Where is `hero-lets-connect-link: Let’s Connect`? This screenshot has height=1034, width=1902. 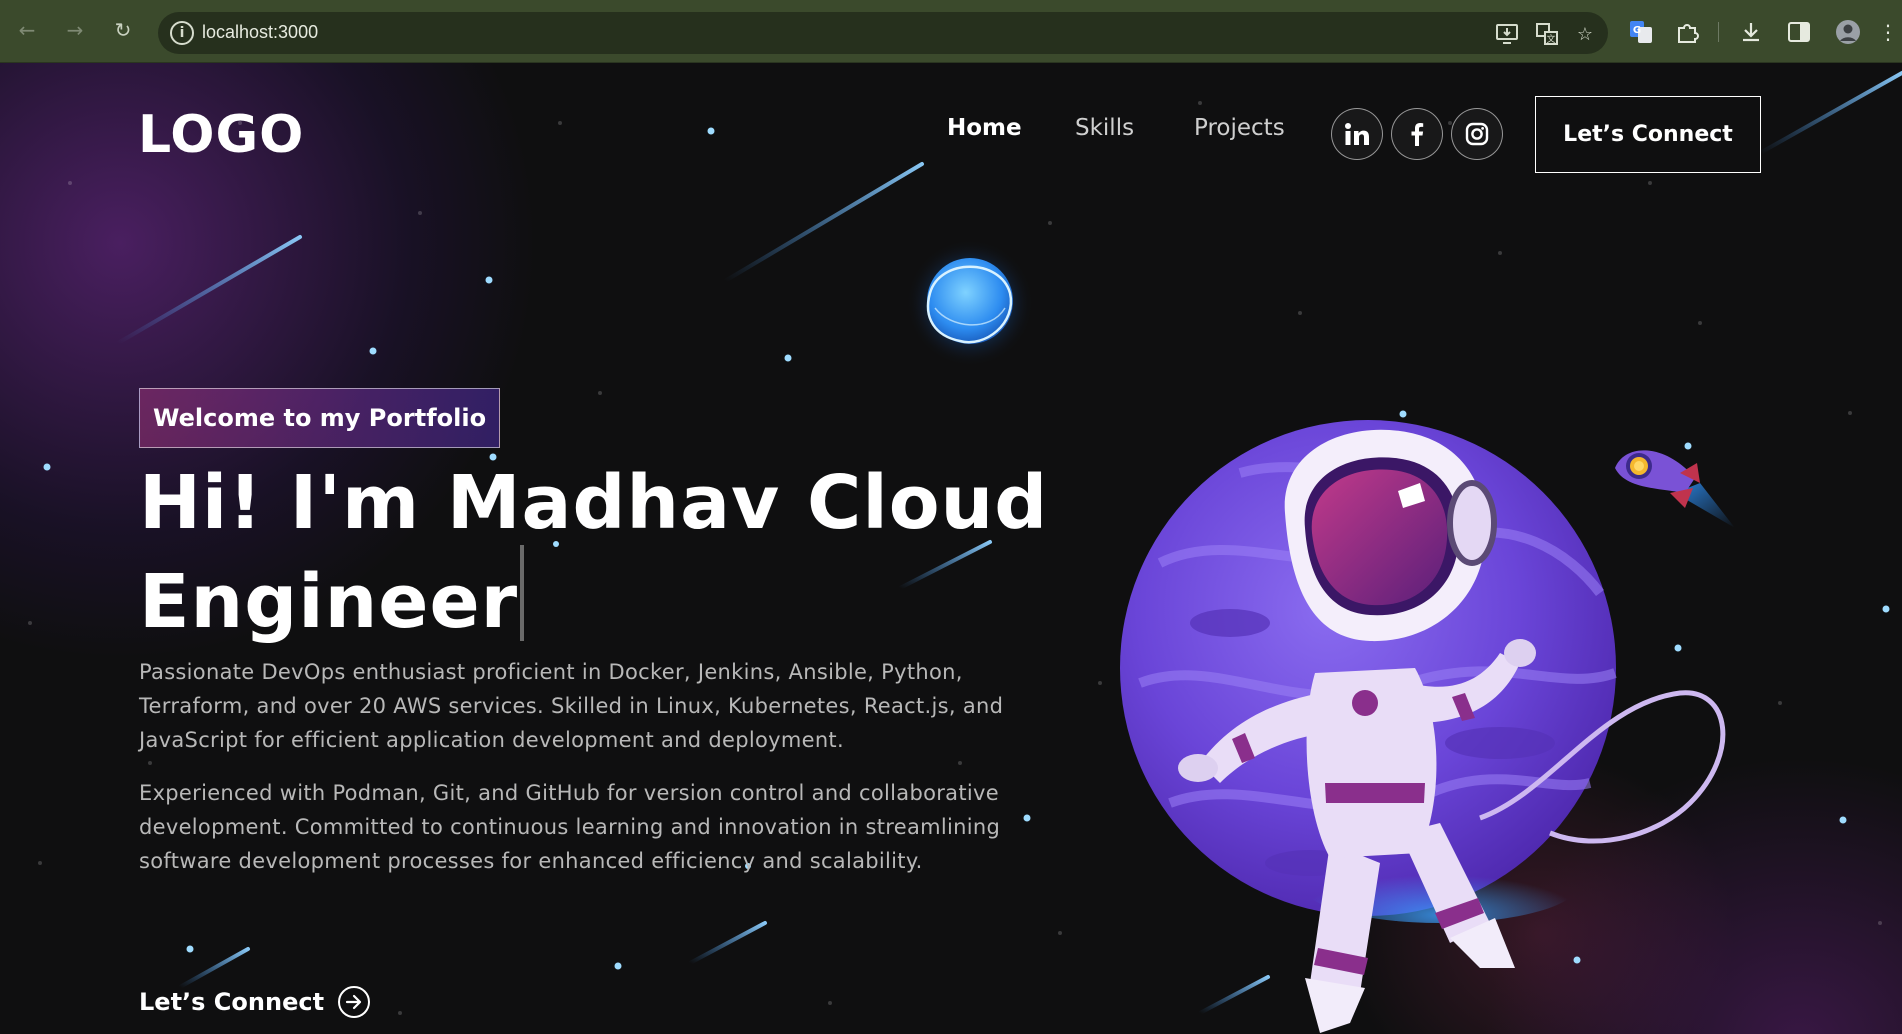 hero-lets-connect-link: Let’s Connect is located at coordinates (255, 1002).